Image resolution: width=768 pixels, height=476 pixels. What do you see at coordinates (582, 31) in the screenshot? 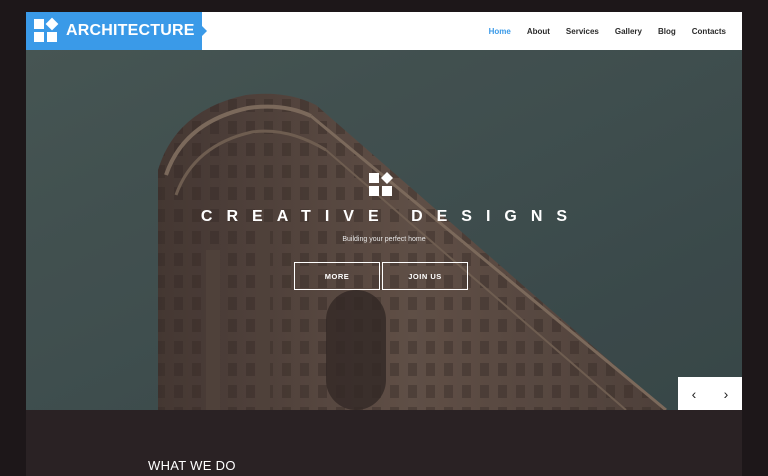
I see `nav-item-services: Services` at bounding box center [582, 31].